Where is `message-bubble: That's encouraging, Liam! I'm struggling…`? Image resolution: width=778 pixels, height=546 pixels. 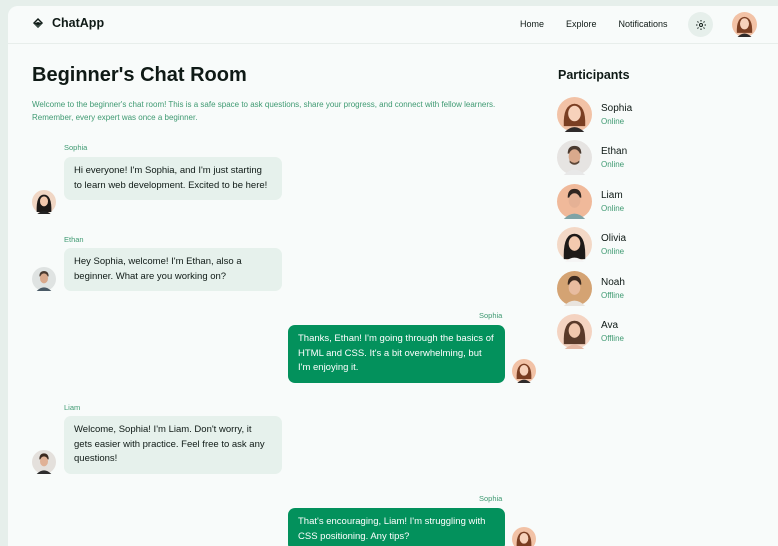
message-bubble: That's encouraging, Liam! I'm struggling… is located at coordinates (396, 527).